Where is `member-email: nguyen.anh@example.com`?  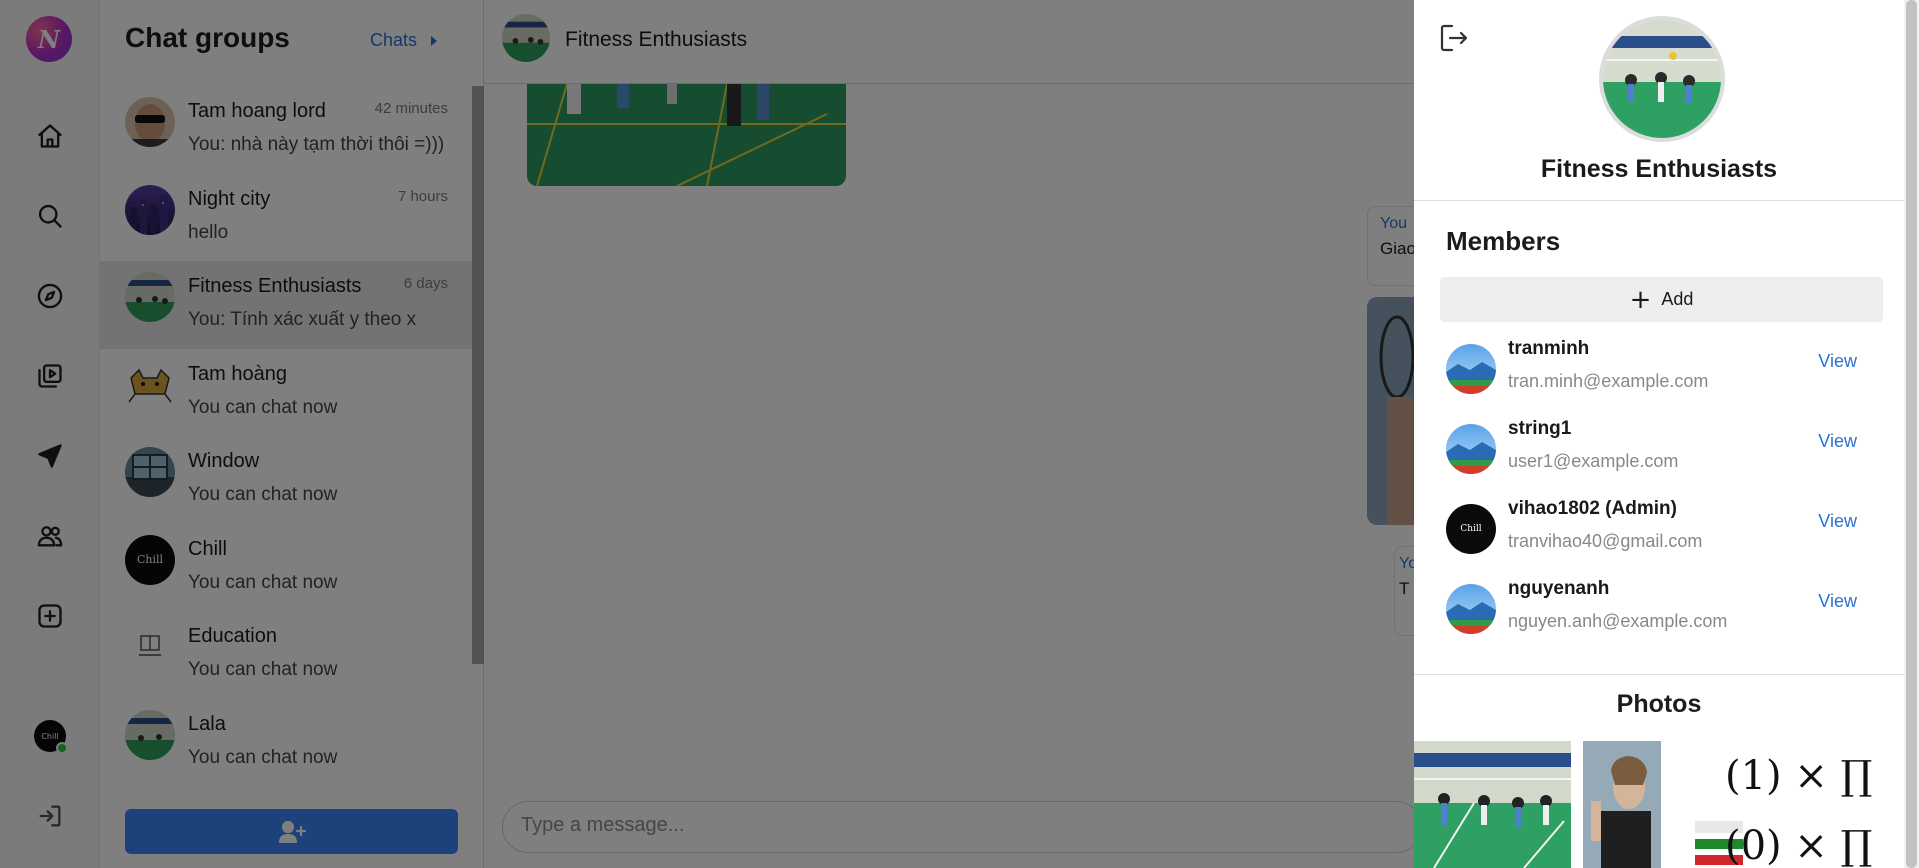 member-email: nguyen.anh@example.com is located at coordinates (1618, 621).